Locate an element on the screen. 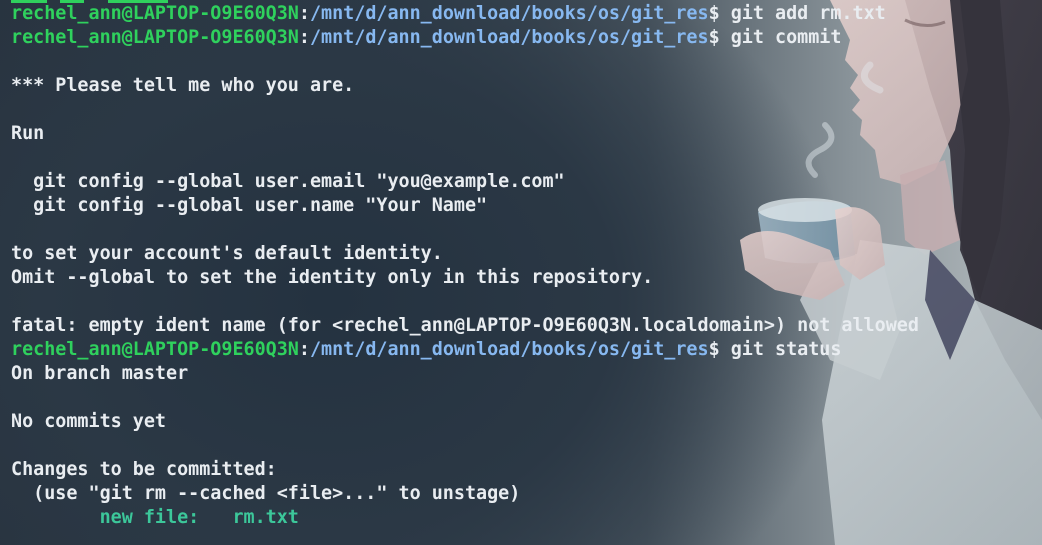 The image size is (1042, 545). output-text: On branch master is located at coordinates (100, 373).